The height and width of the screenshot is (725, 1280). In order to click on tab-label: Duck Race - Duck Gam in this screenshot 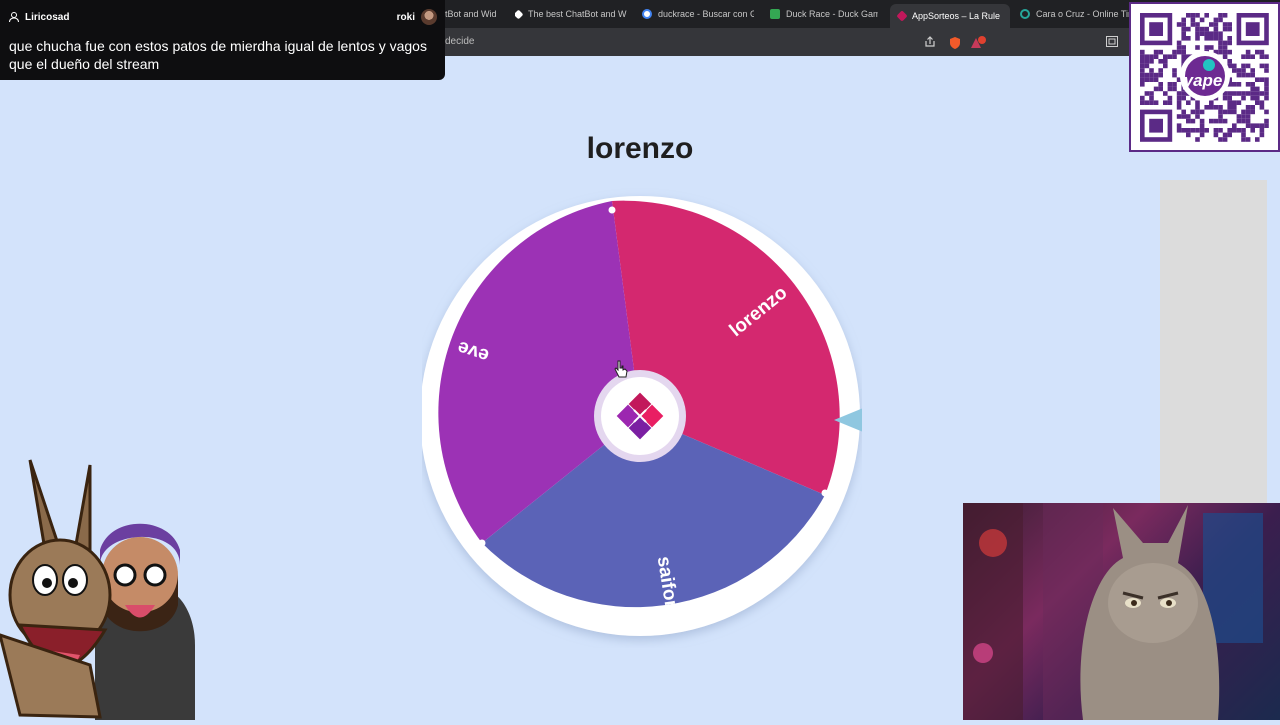, I will do `click(832, 14)`.